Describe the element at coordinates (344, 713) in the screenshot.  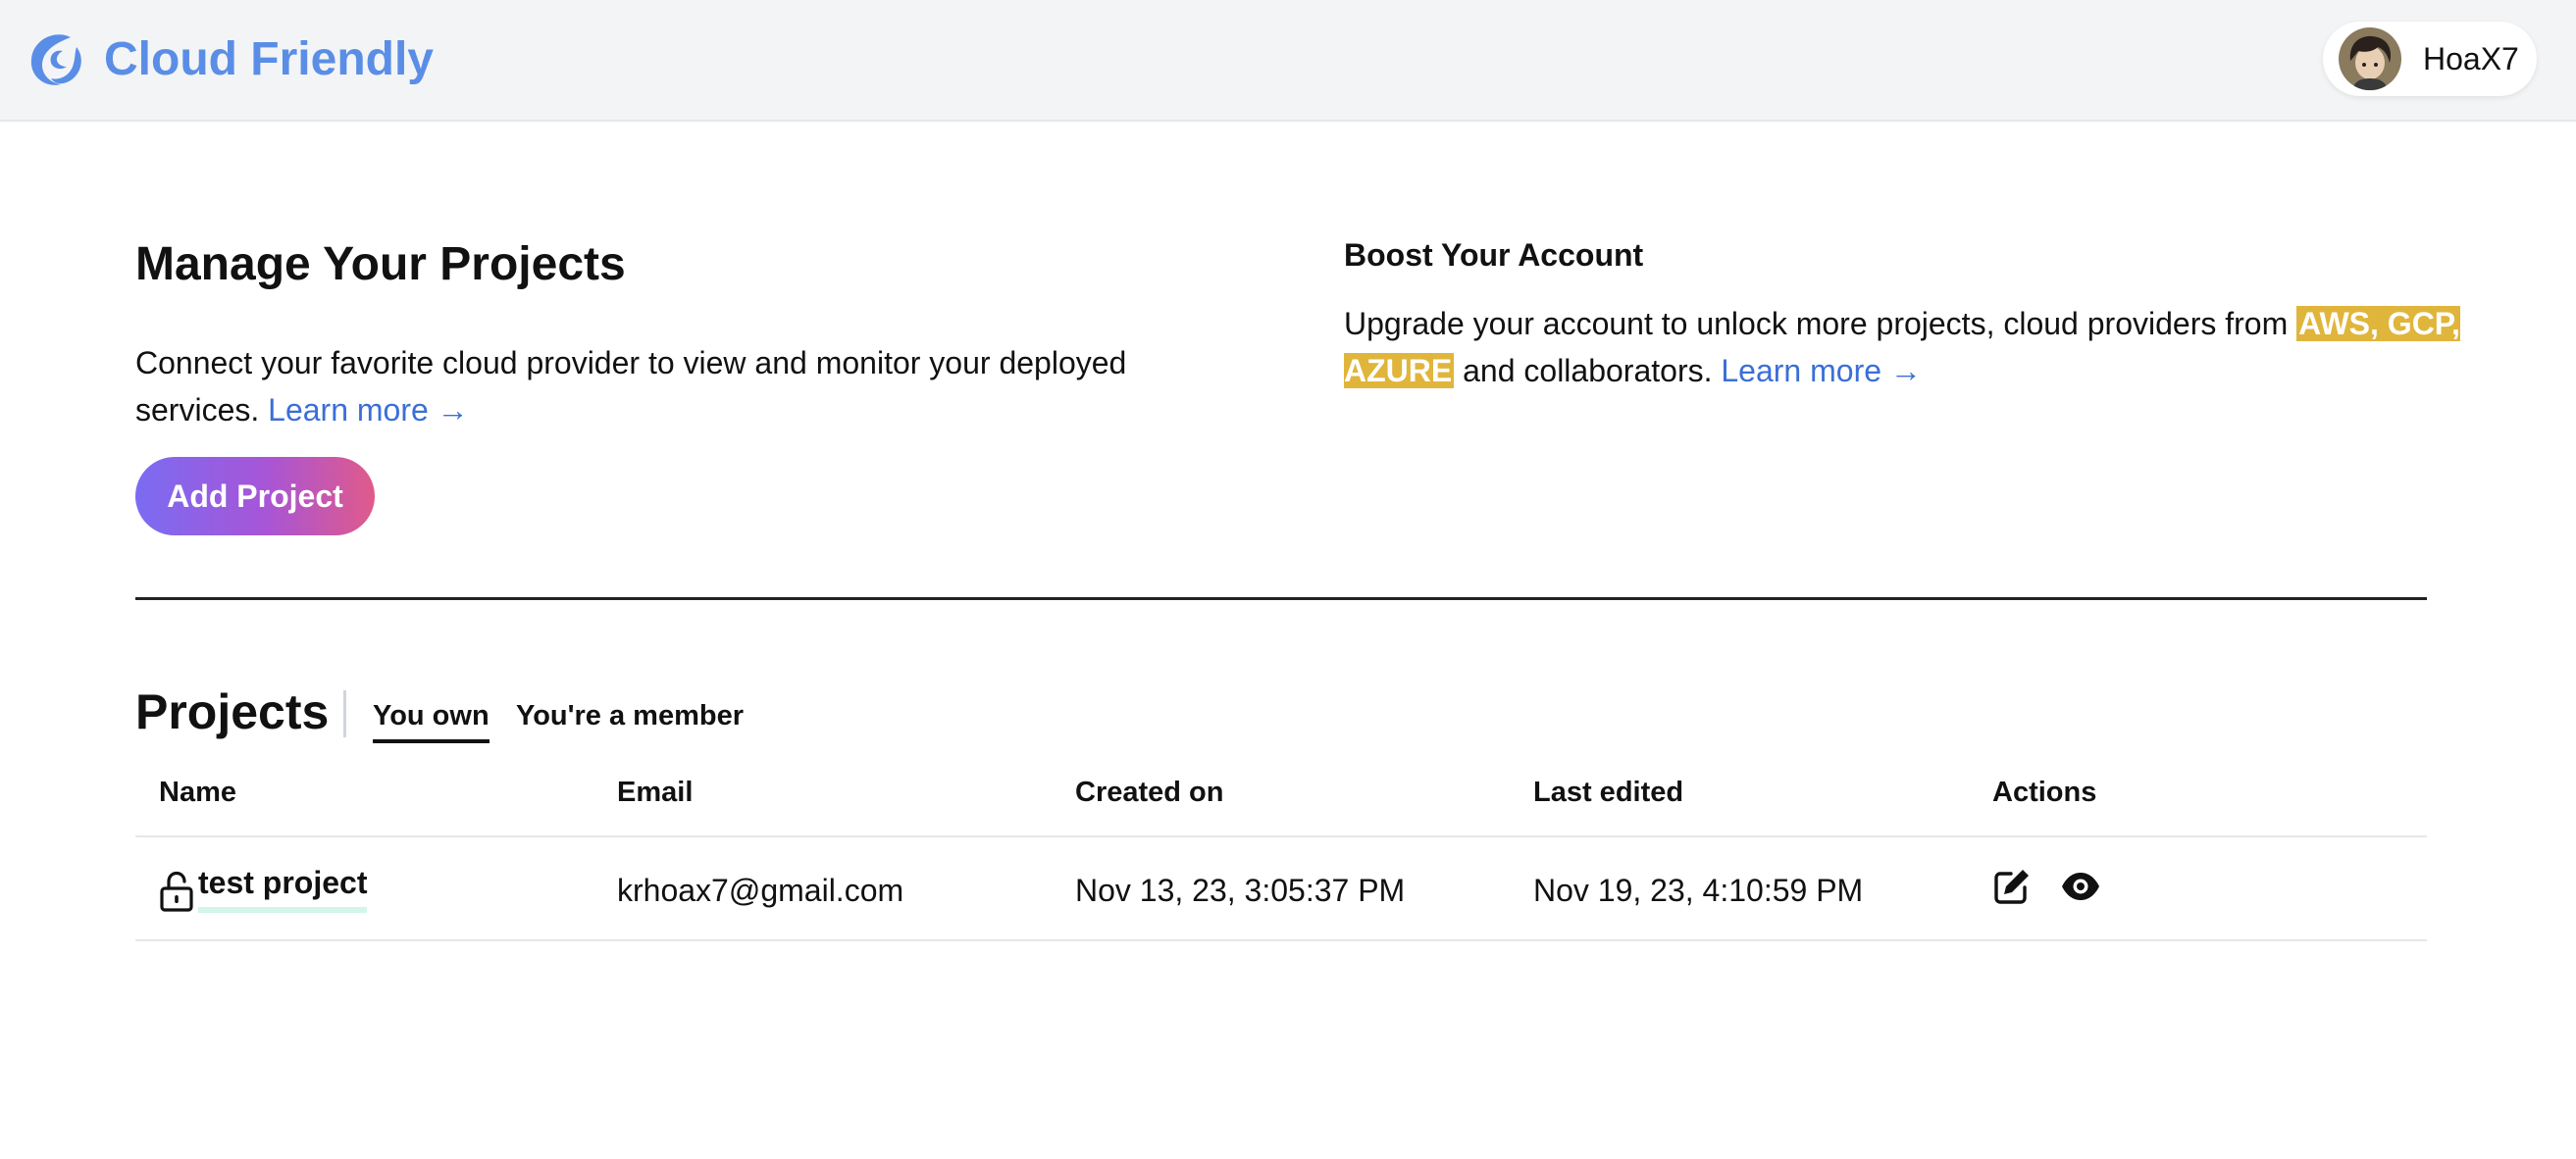
I see `tab-separator` at that location.